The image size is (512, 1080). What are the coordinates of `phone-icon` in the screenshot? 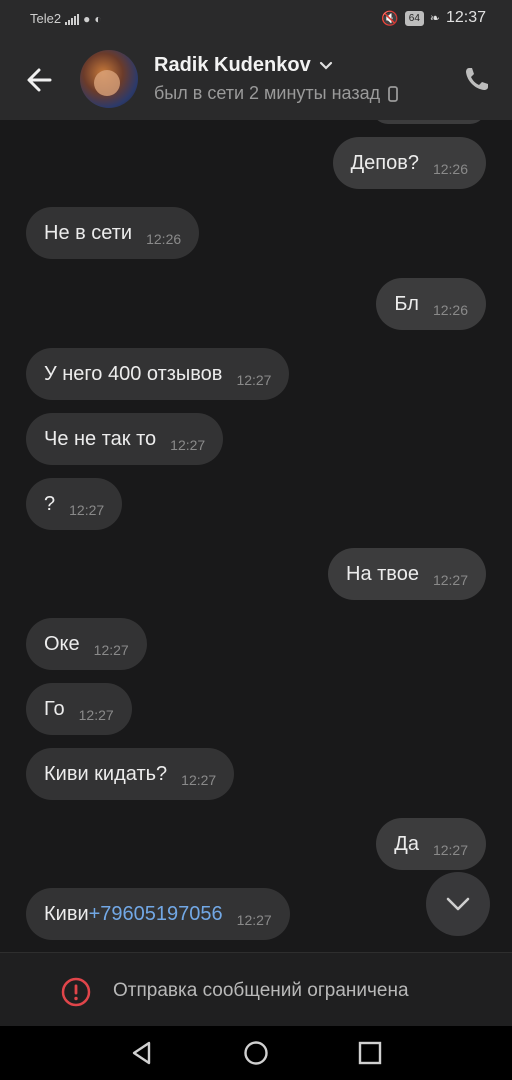 It's located at (477, 79).